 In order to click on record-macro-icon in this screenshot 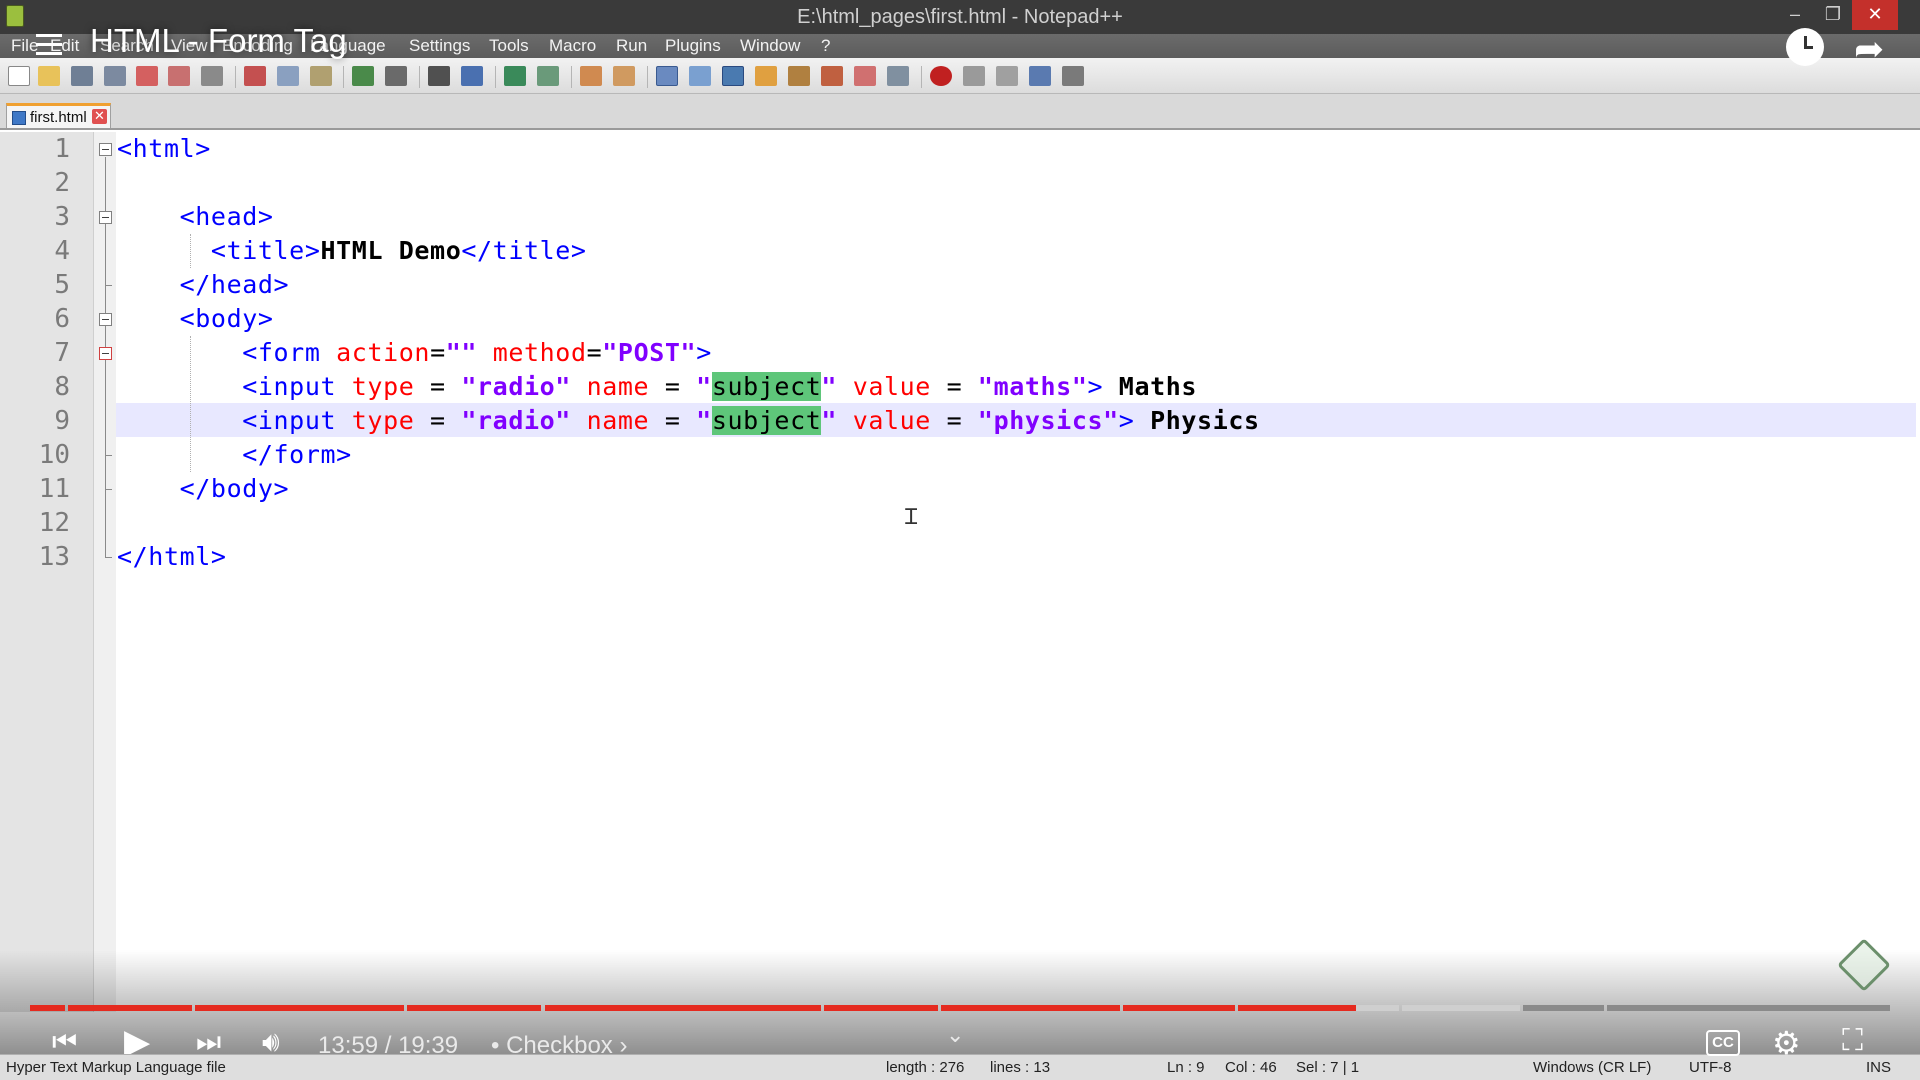, I will do `click(941, 76)`.